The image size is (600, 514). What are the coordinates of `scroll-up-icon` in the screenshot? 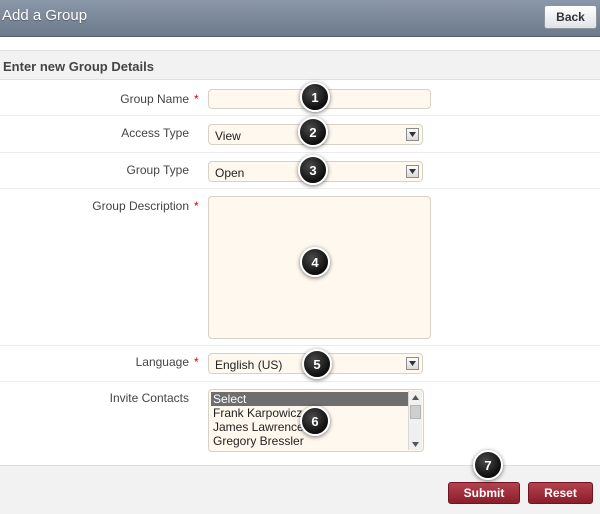 It's located at (415, 397).